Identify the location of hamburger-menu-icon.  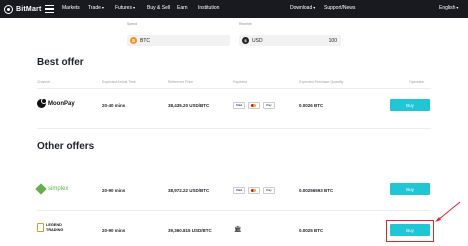
(49, 9).